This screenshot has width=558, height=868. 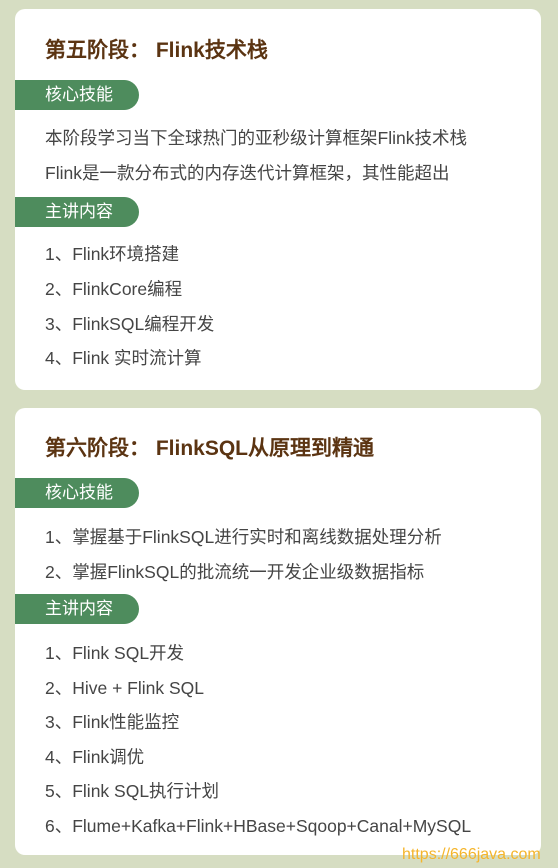 What do you see at coordinates (132, 791) in the screenshot?
I see `content-item: 5、Flink SQL执行计划` at bounding box center [132, 791].